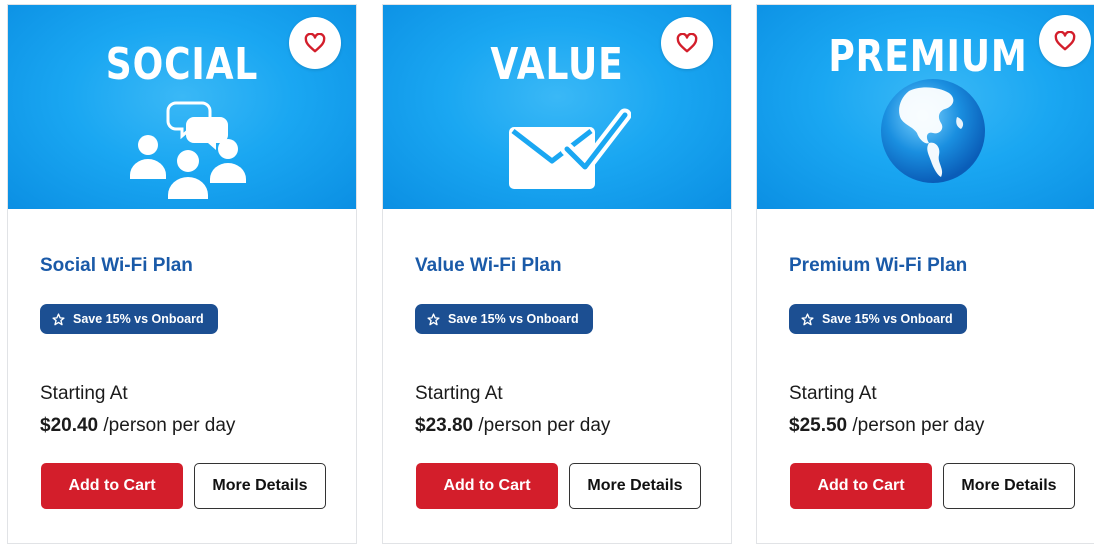 This screenshot has height=544, width=1094. Describe the element at coordinates (116, 266) in the screenshot. I see `plan-title: Social Wi-Fi Plan` at that location.